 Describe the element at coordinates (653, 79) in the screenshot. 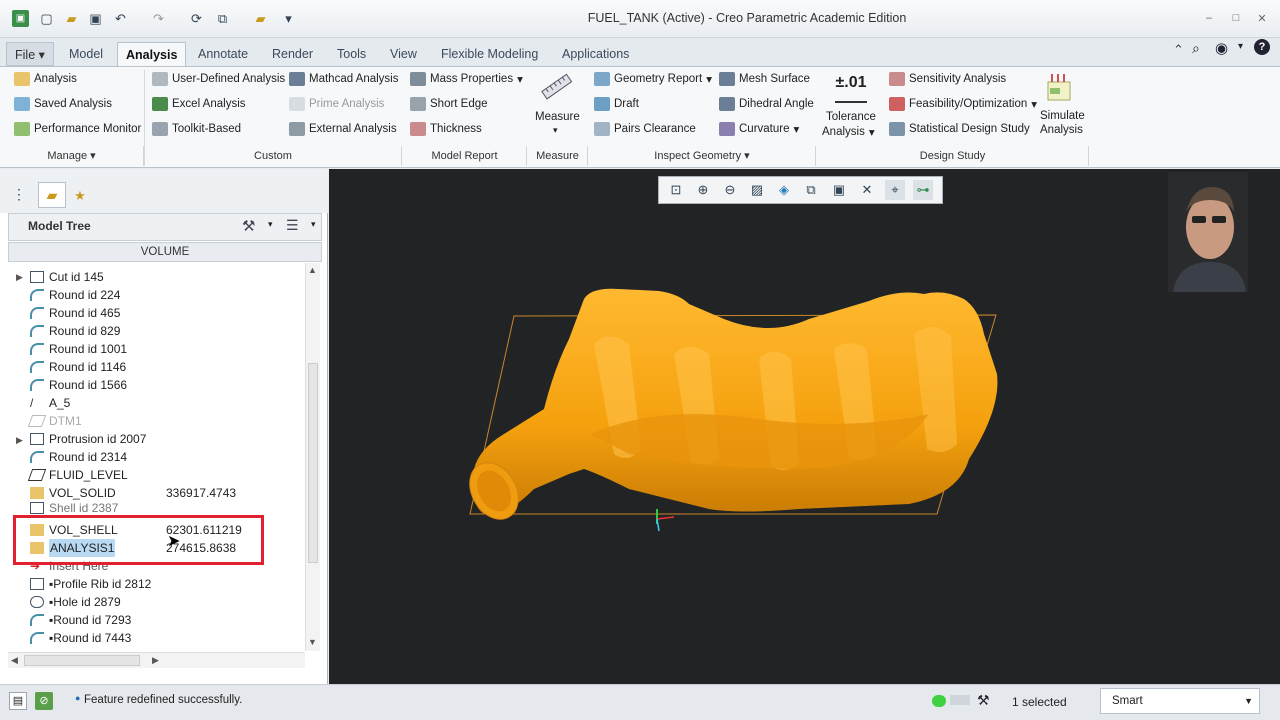

I see `geometry-report-button: Geometry Report ▾` at that location.